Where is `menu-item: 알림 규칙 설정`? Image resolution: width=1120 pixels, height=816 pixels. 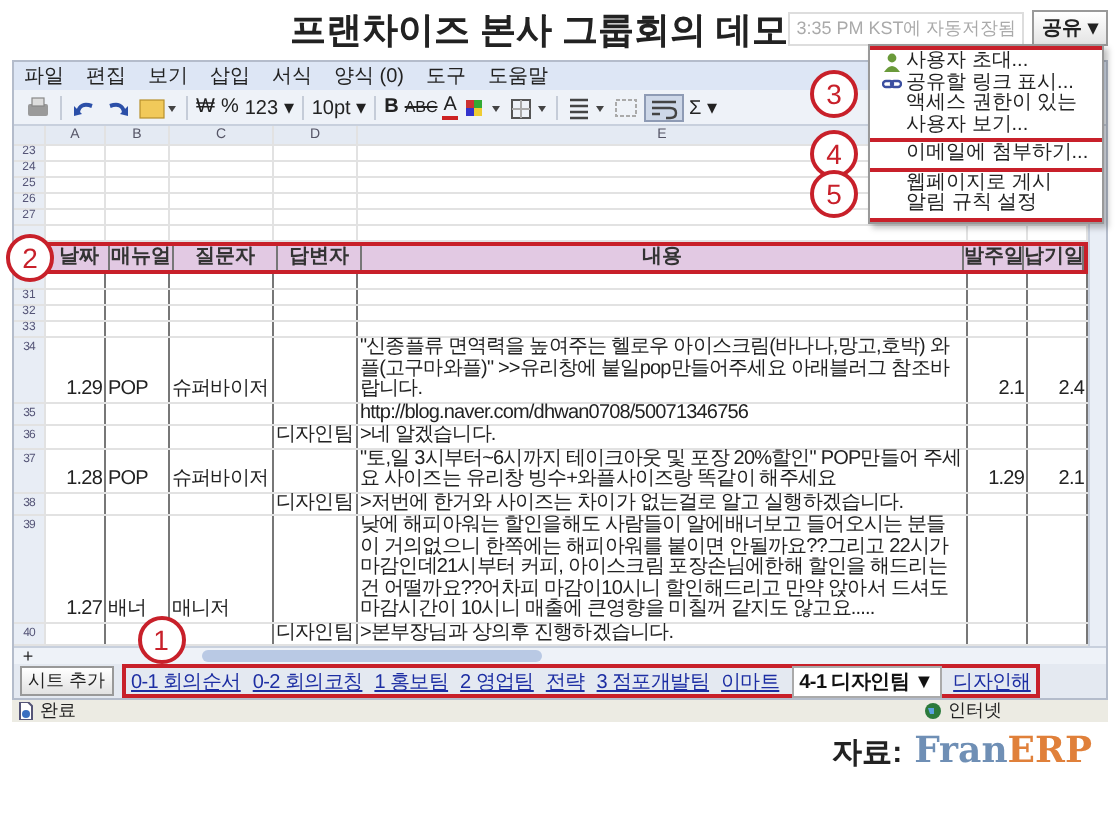
menu-item: 알림 규칙 설정 is located at coordinates (986, 204).